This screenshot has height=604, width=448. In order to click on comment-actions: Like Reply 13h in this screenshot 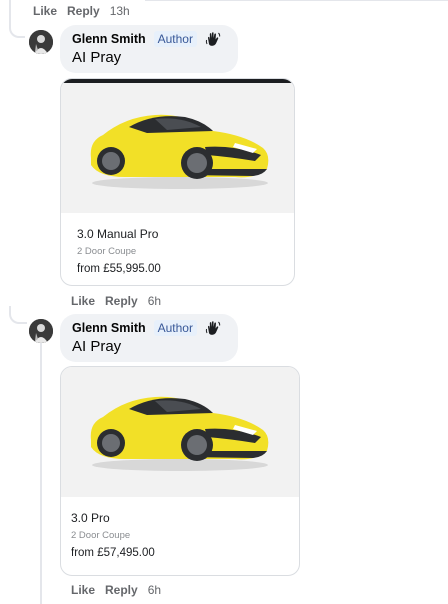, I will do `click(81, 11)`.